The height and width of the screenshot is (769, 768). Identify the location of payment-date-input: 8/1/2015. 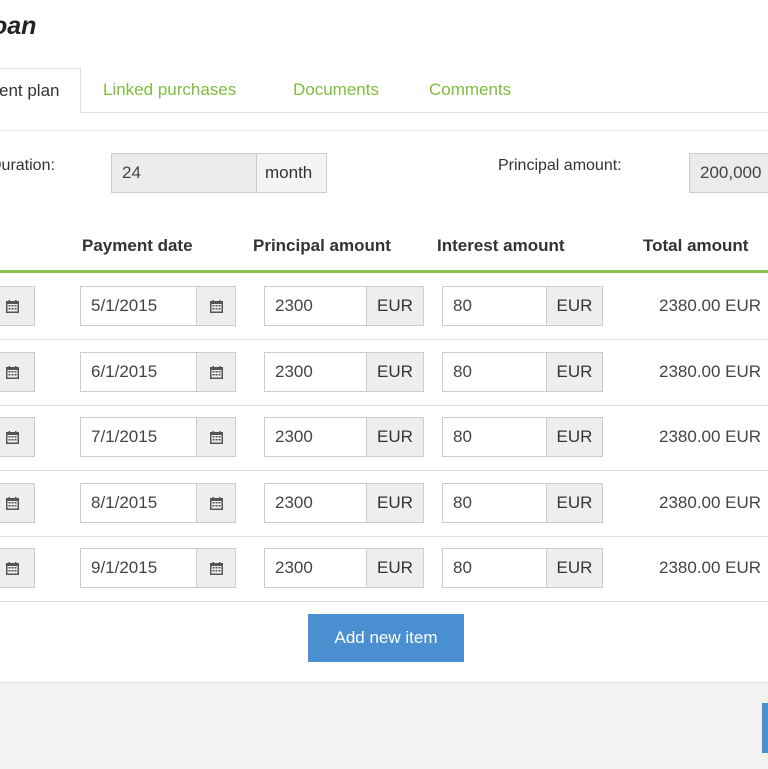
(139, 502).